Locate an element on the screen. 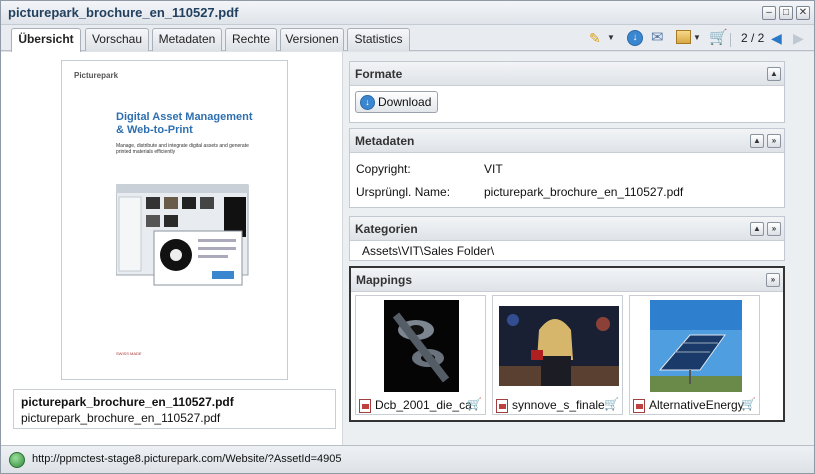 This screenshot has height=474, width=815. tab-versionen: Versionen is located at coordinates (312, 39).